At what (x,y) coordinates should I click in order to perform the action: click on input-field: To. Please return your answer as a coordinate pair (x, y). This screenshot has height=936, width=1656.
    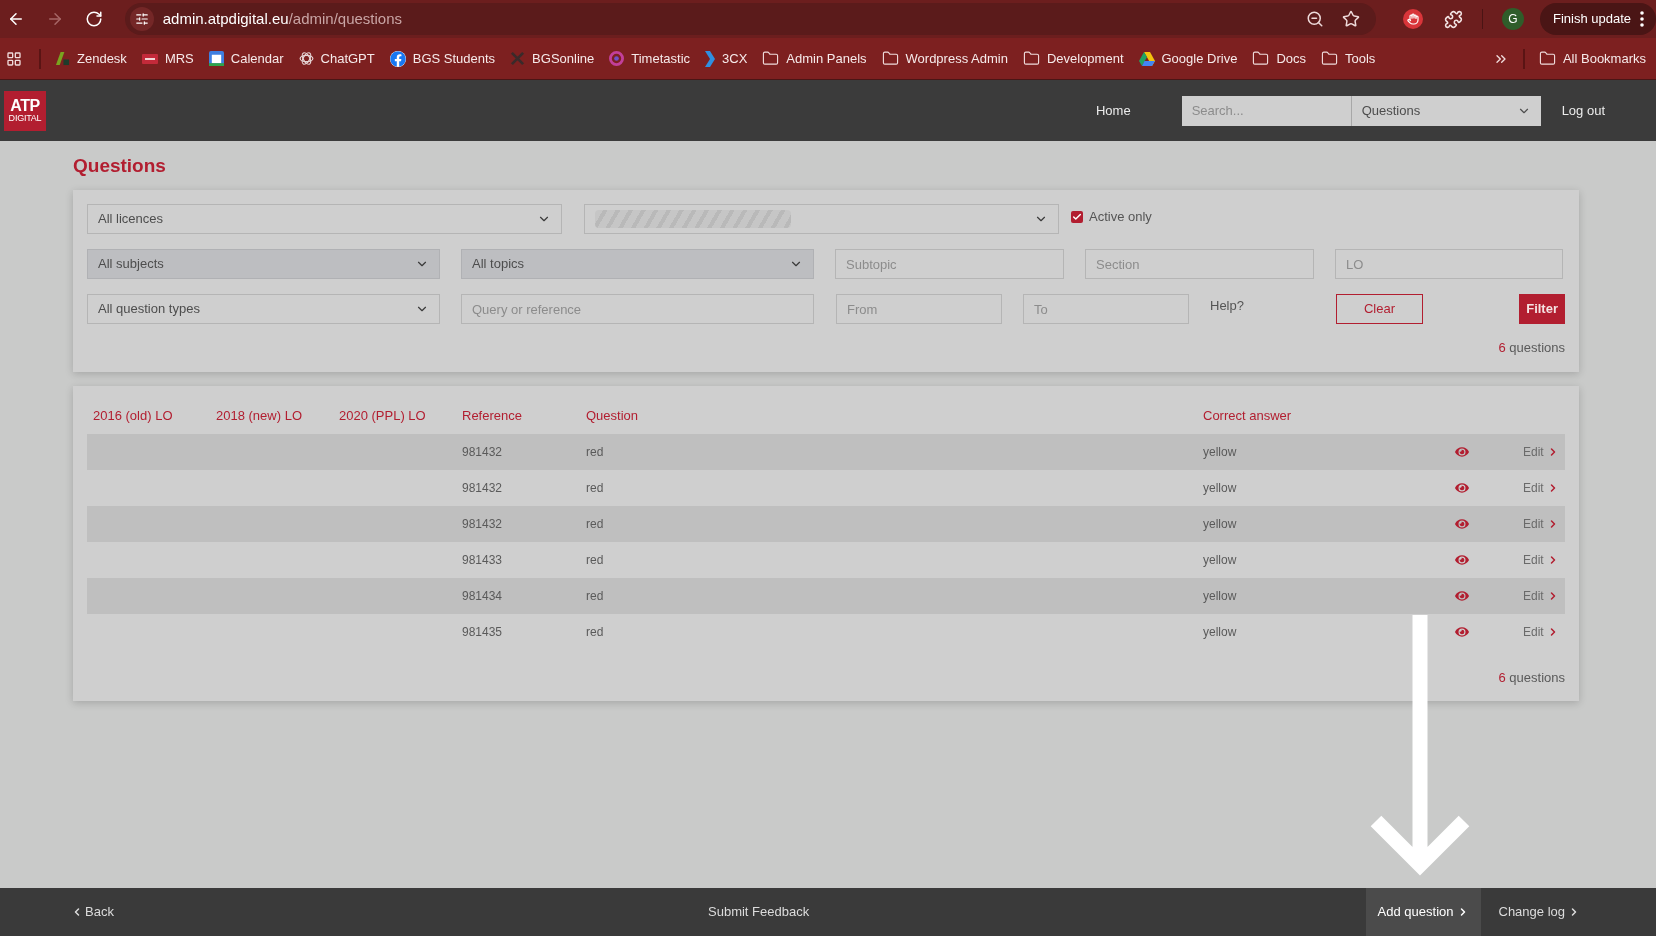
    Looking at the image, I should click on (1106, 309).